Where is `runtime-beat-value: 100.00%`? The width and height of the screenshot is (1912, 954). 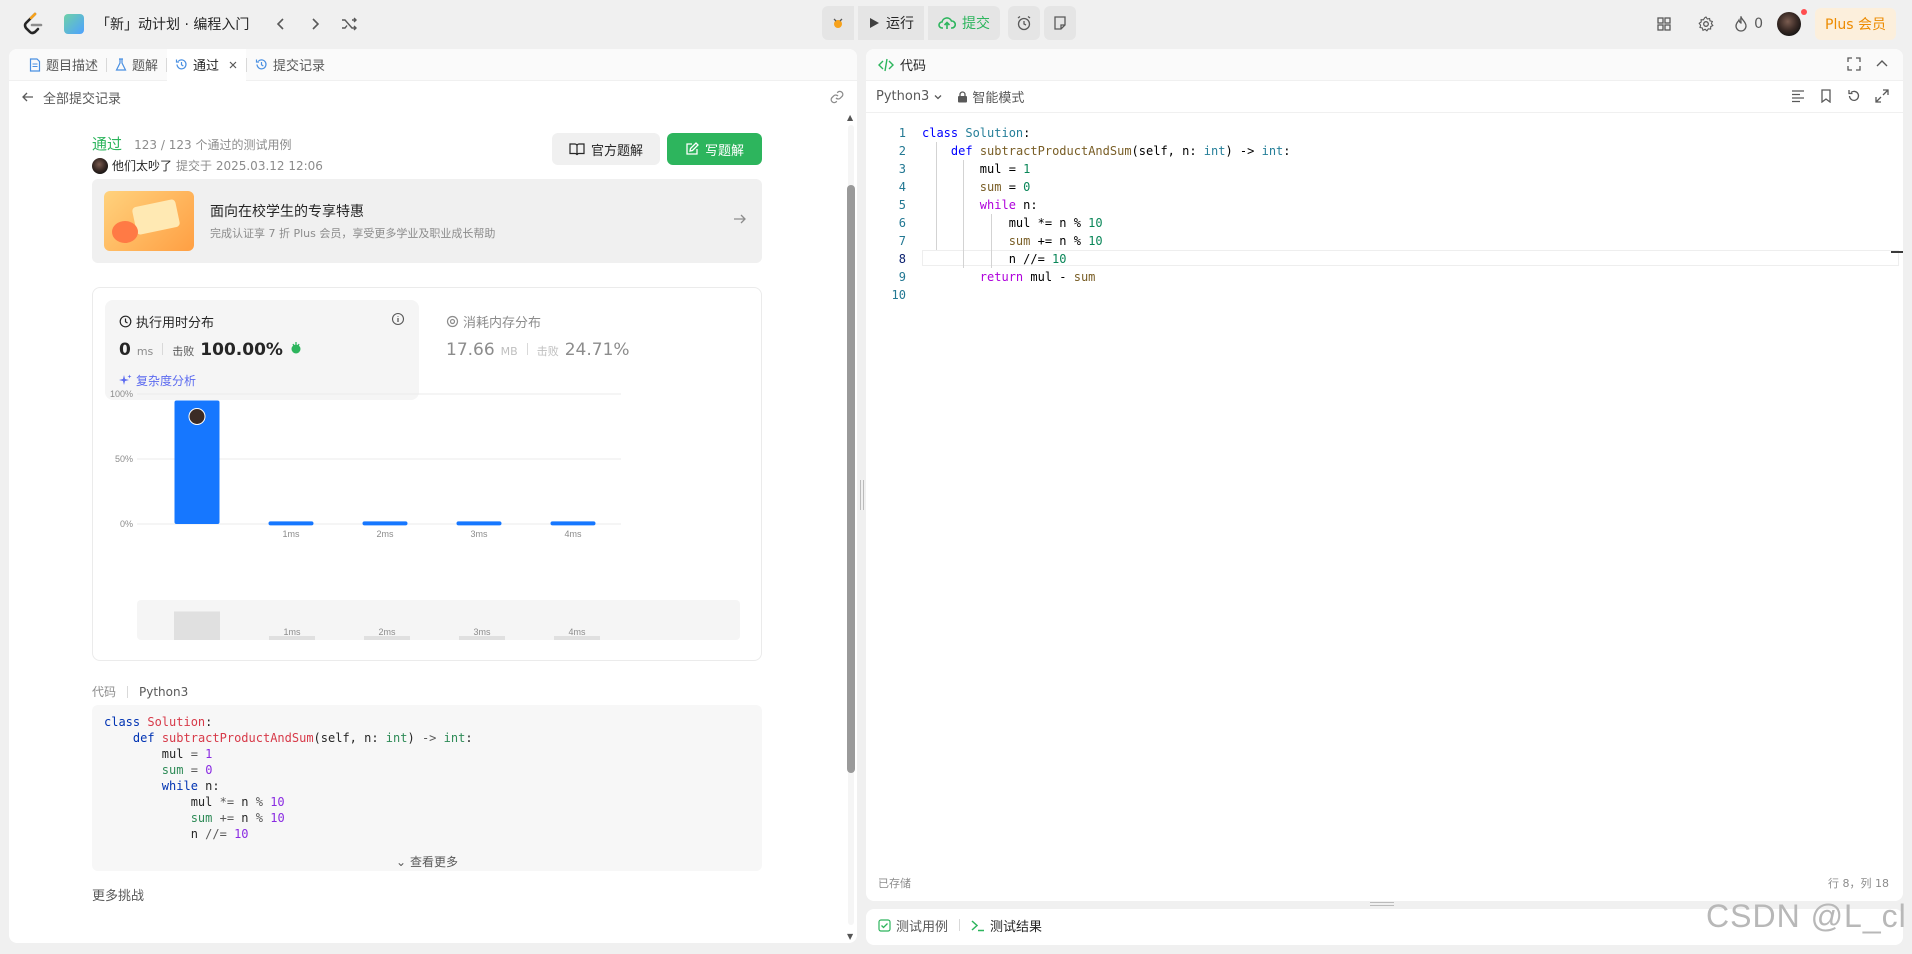 runtime-beat-value: 100.00% is located at coordinates (241, 350).